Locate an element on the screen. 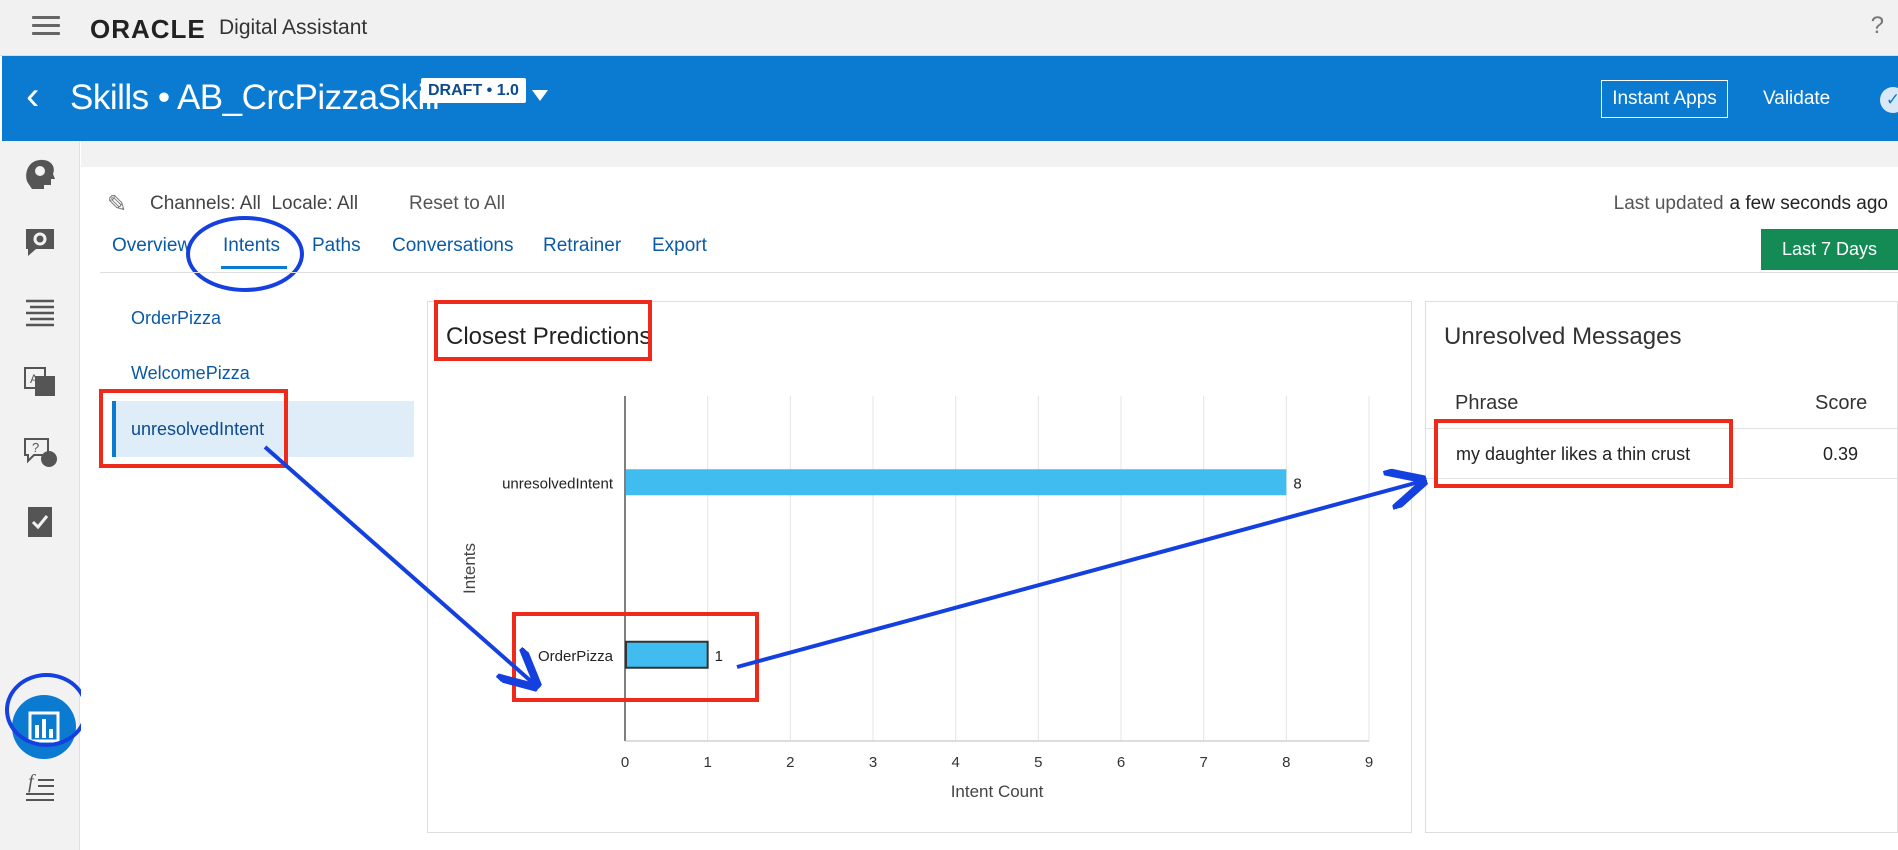 This screenshot has height=850, width=1898. x-tick-label: 2 is located at coordinates (790, 762).